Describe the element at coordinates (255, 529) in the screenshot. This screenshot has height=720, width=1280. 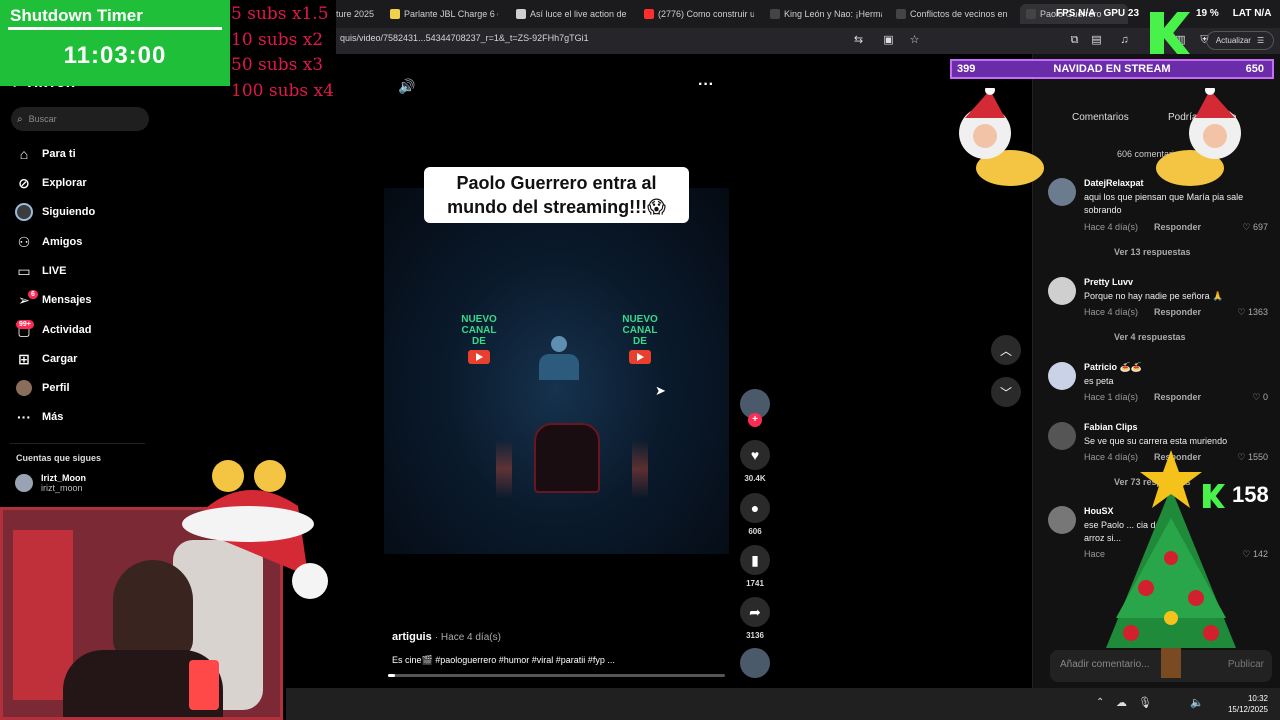
I see `santa-hat-icon` at that location.